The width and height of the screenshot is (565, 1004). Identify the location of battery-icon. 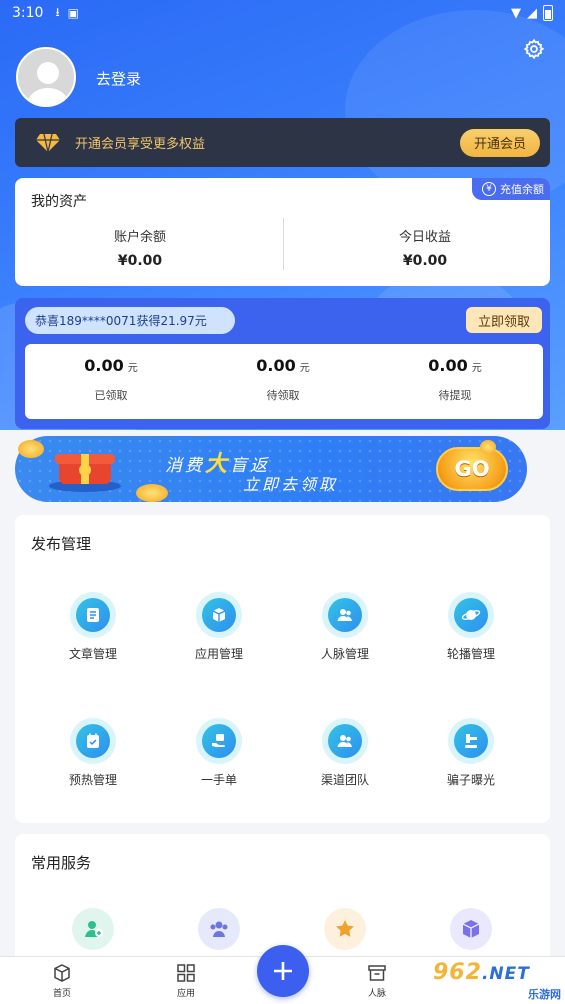
(548, 13).